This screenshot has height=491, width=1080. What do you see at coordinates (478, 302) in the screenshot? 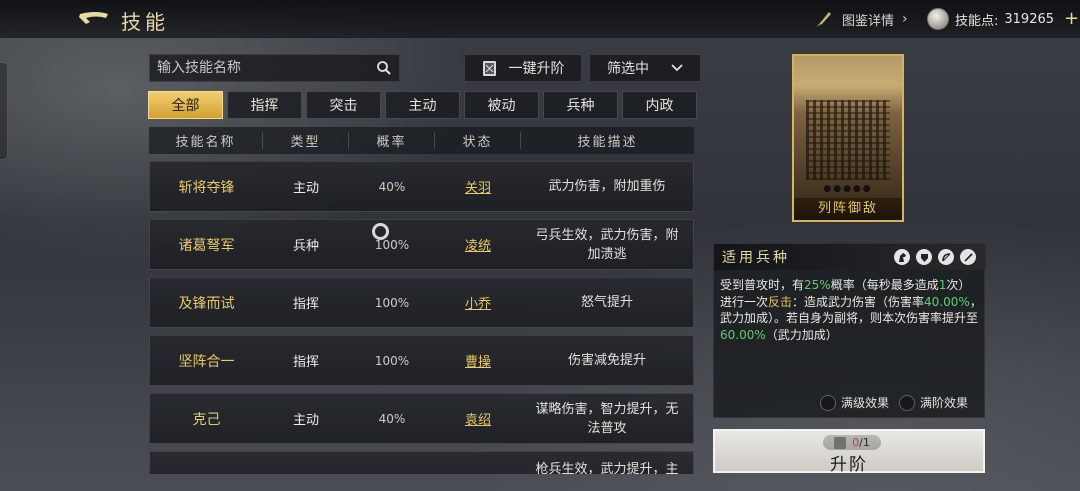
I see `skill-owner-link: 小乔` at bounding box center [478, 302].